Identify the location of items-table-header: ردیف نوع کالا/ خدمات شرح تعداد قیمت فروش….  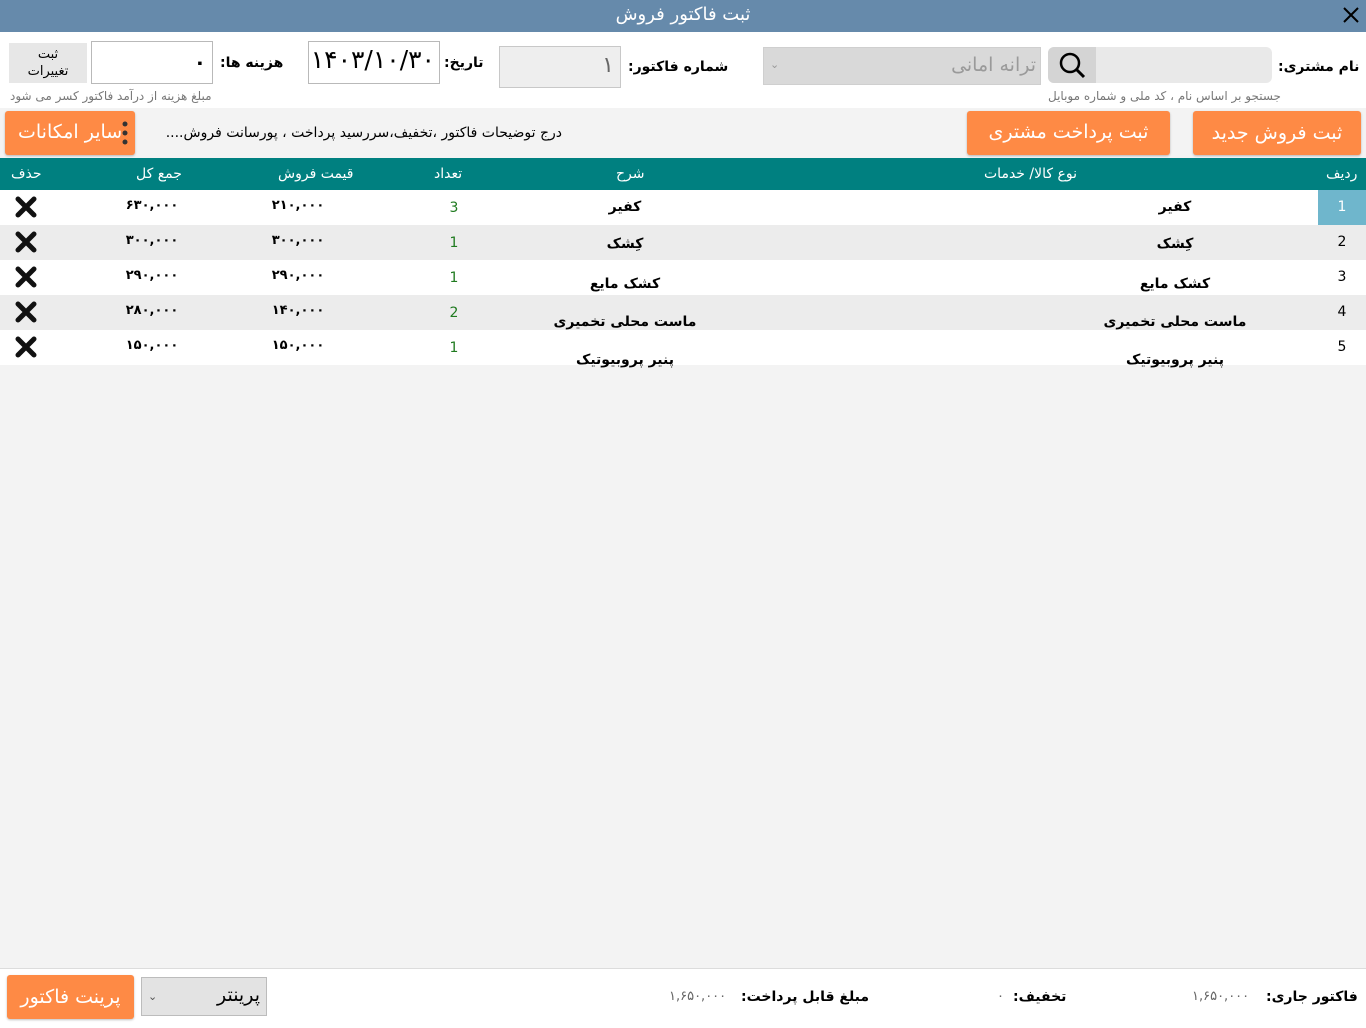
(683, 174).